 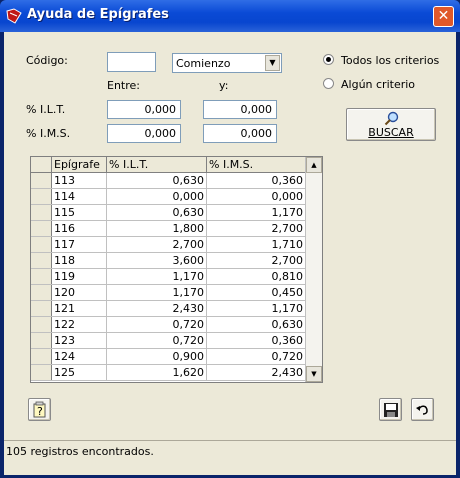 What do you see at coordinates (79, 276) in the screenshot?
I see `cell-epigrafe: 119` at bounding box center [79, 276].